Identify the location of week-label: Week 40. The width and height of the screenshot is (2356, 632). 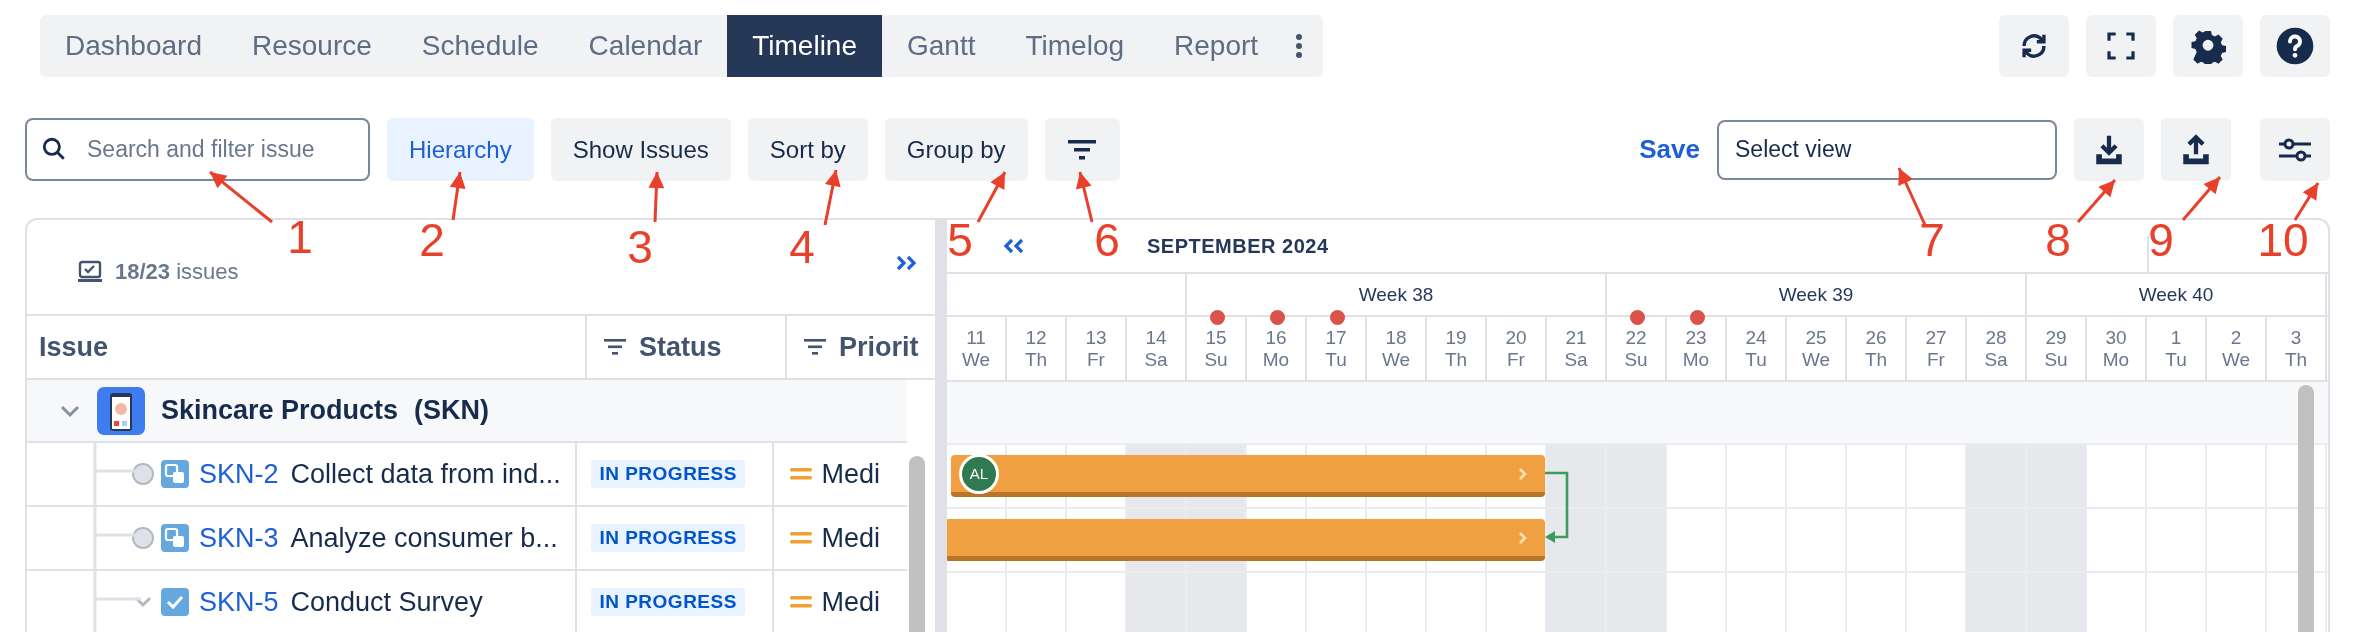
(2176, 294).